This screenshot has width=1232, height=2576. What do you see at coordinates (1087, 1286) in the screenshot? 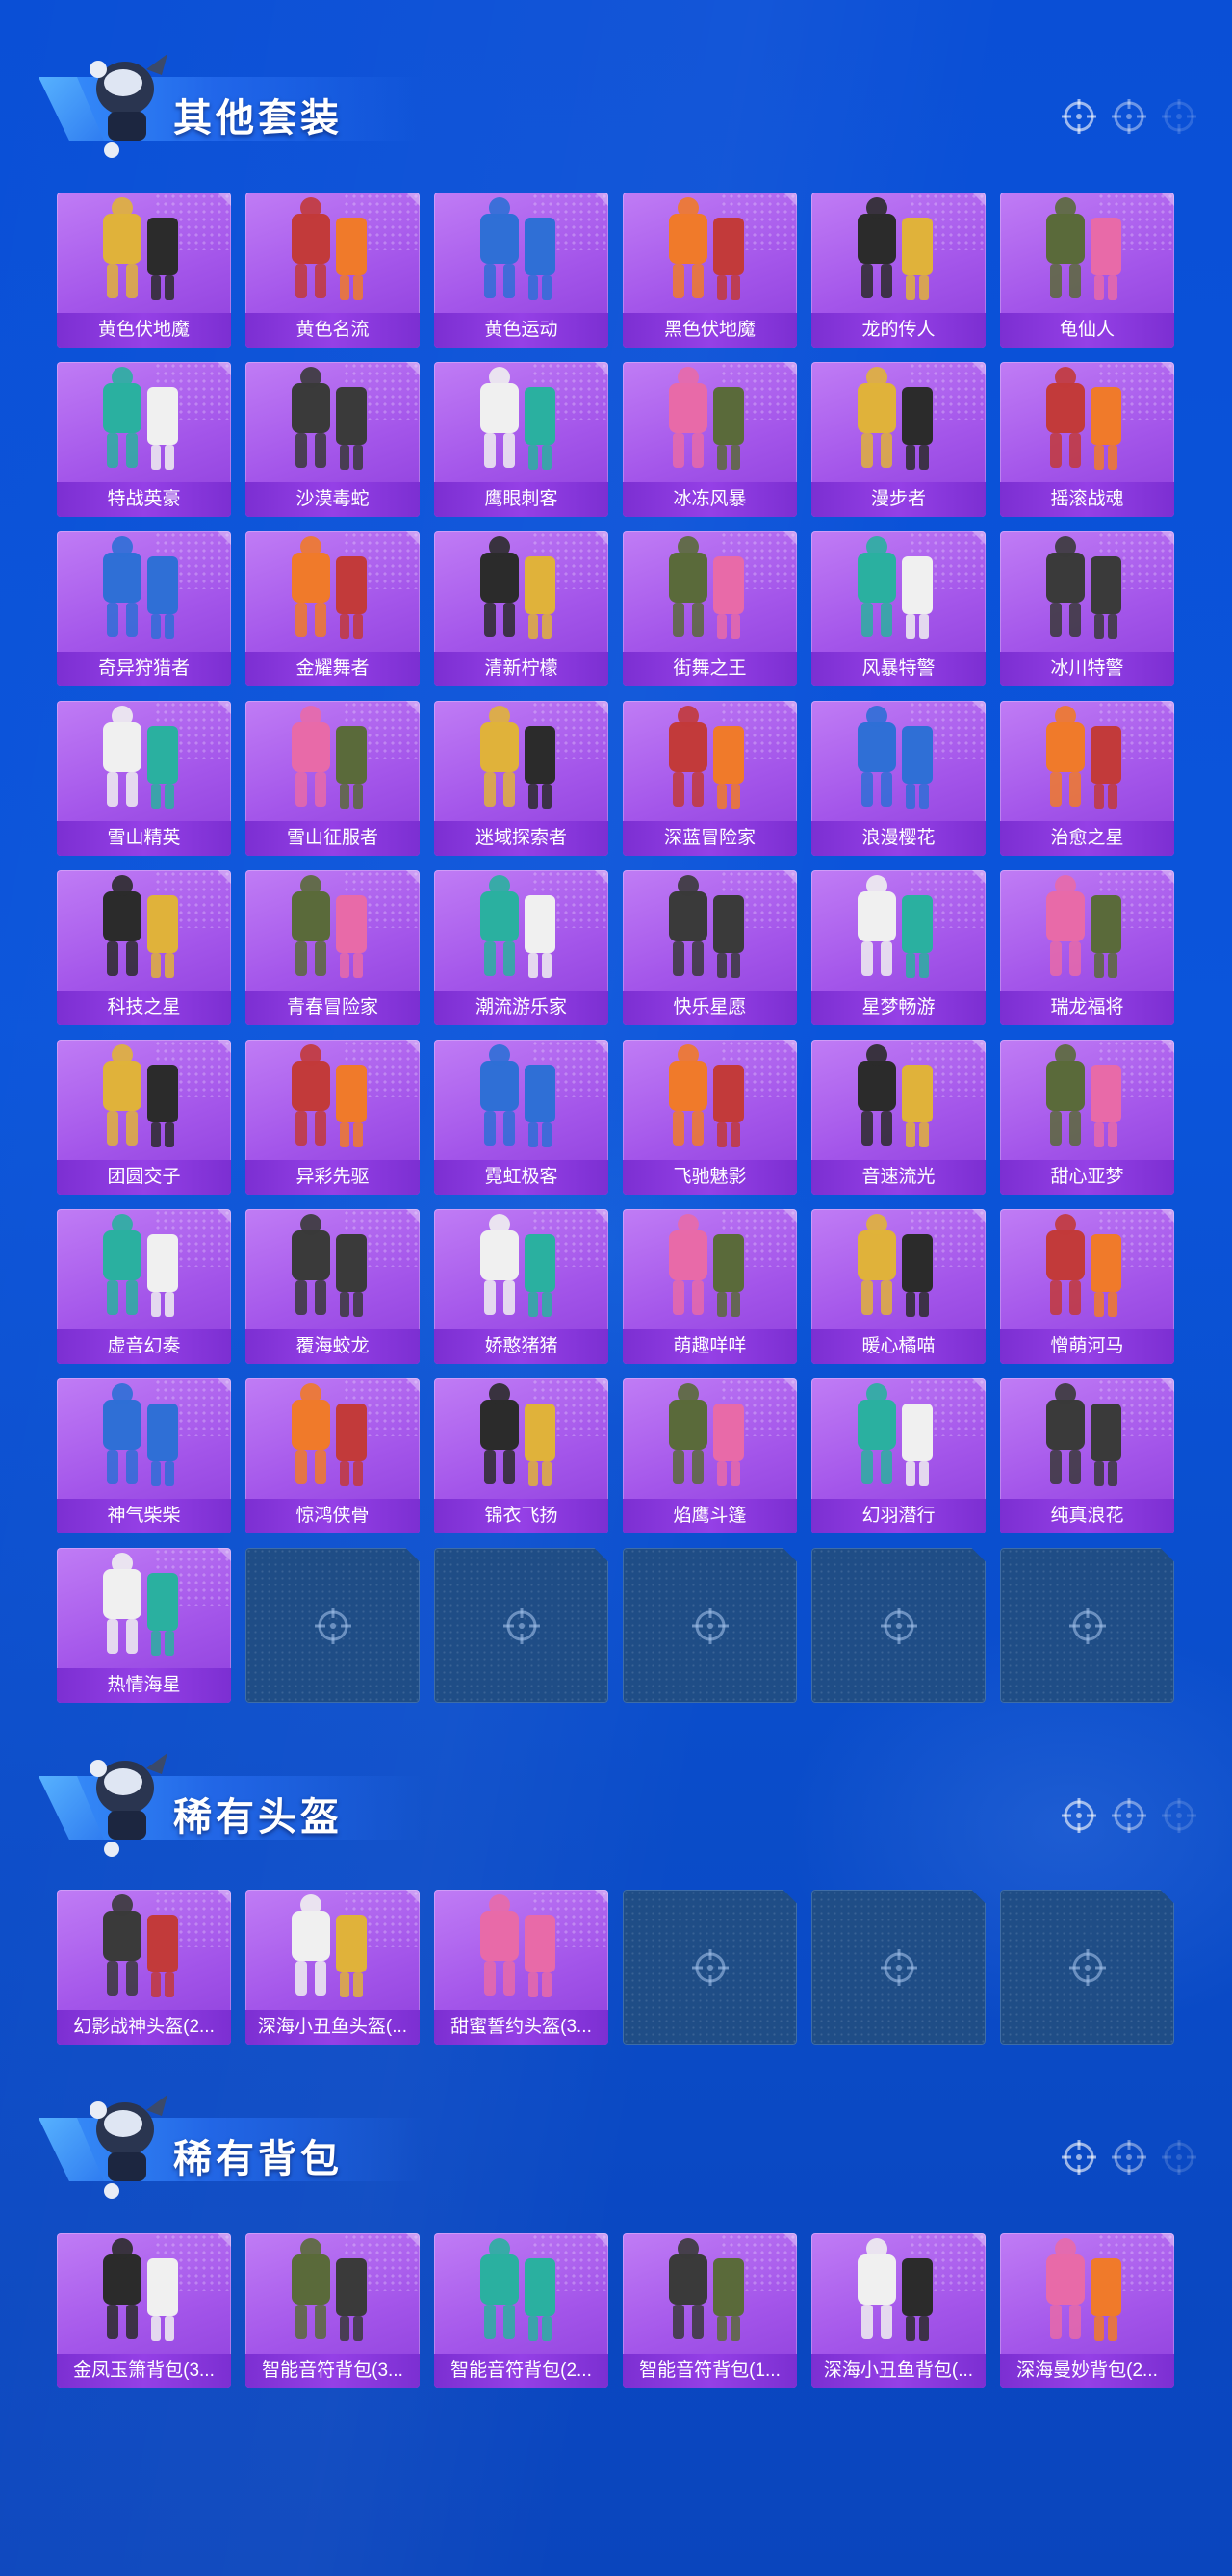
I see `item-card: 憎萌河马` at bounding box center [1087, 1286].